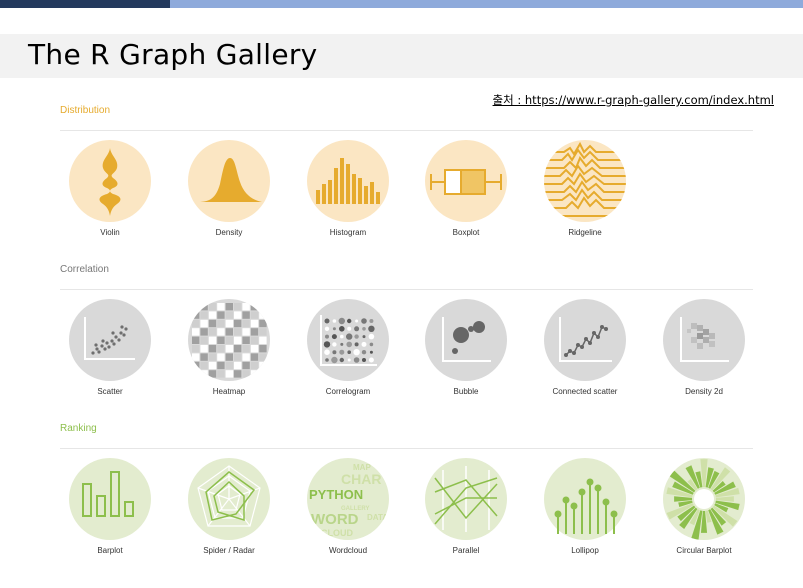 This screenshot has width=803, height=588. I want to click on gallery-item-connected-scatter: Connected scatter, so click(585, 347).